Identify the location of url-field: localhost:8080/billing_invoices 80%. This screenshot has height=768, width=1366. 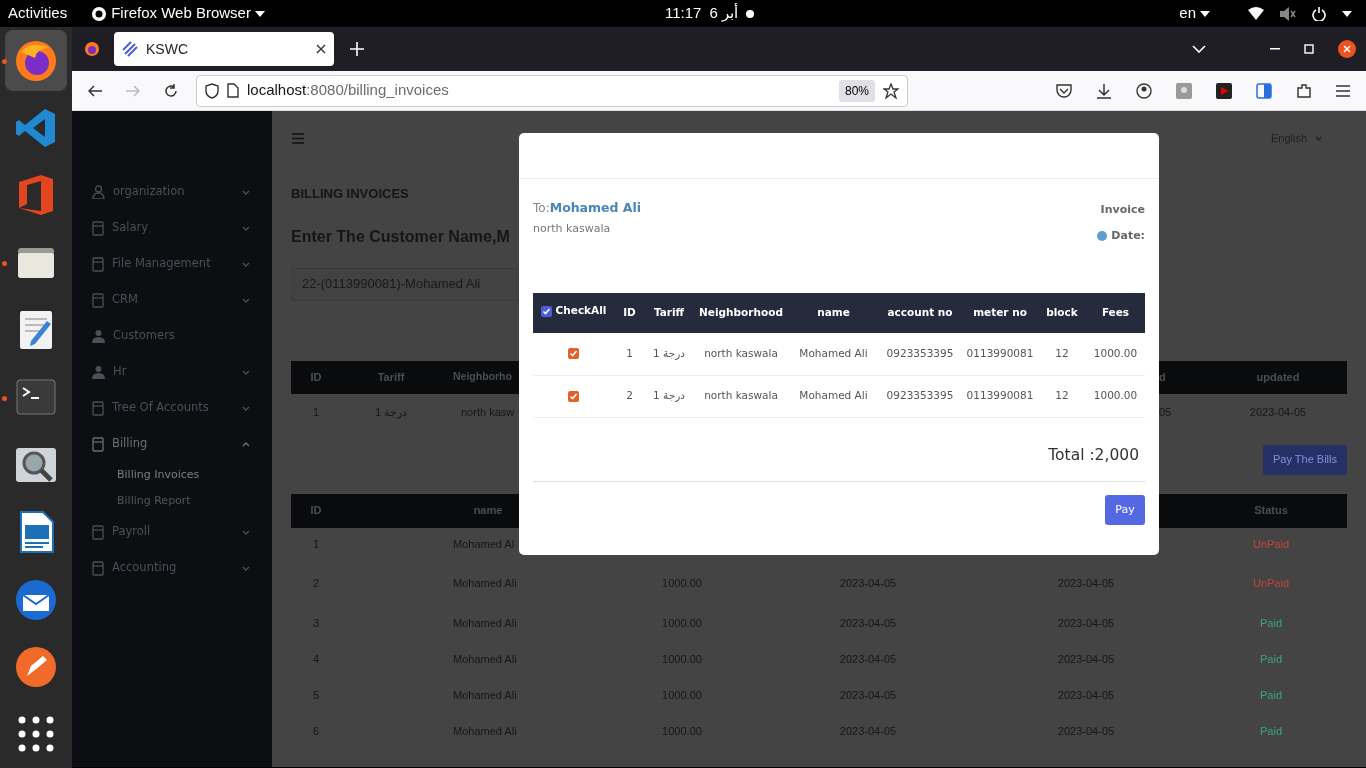
(552, 90).